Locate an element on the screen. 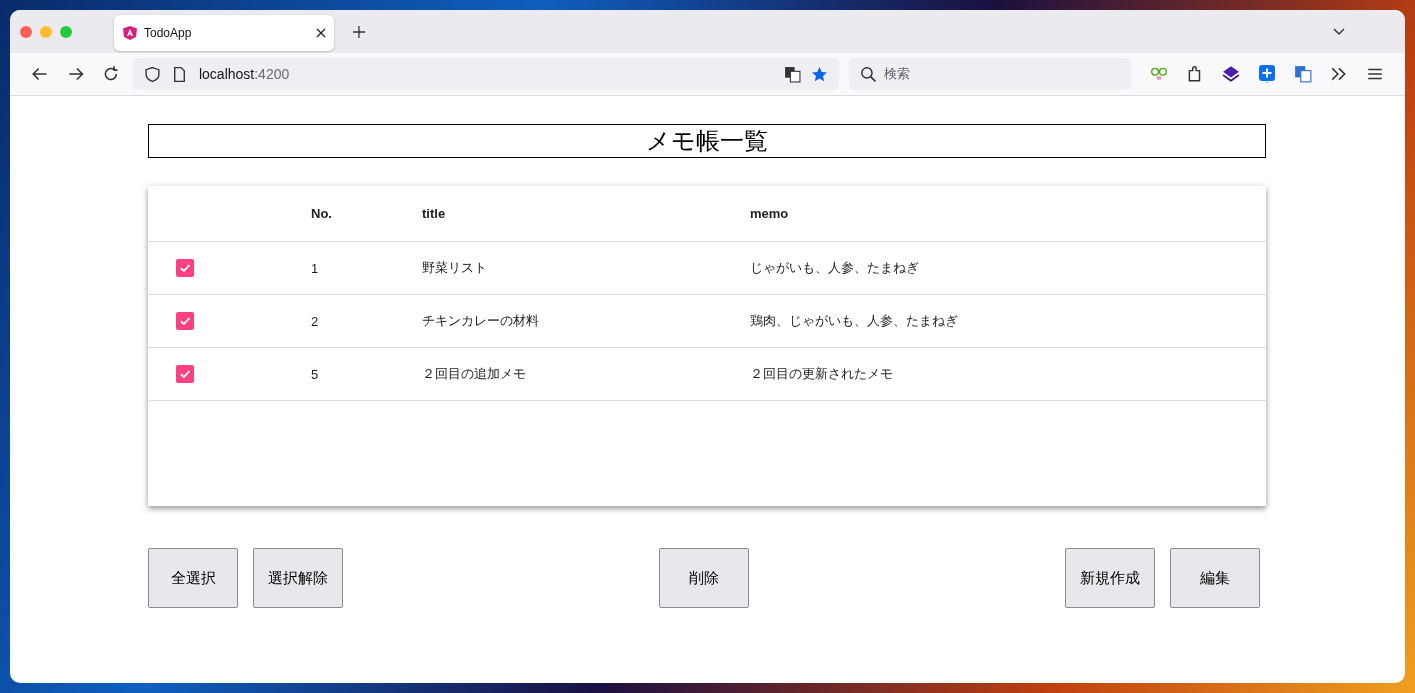 This screenshot has height=693, width=1415. table-cell-text: 2 is located at coordinates (315, 321).